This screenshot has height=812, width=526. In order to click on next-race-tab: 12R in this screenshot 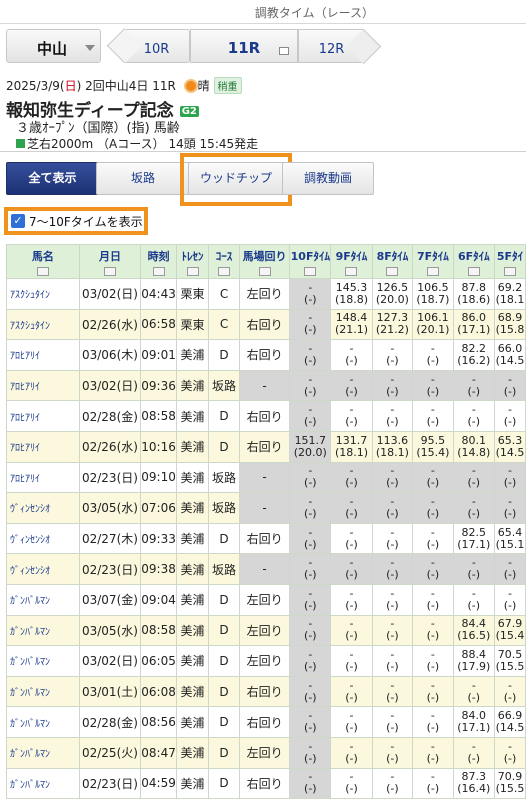, I will do `click(331, 46)`.